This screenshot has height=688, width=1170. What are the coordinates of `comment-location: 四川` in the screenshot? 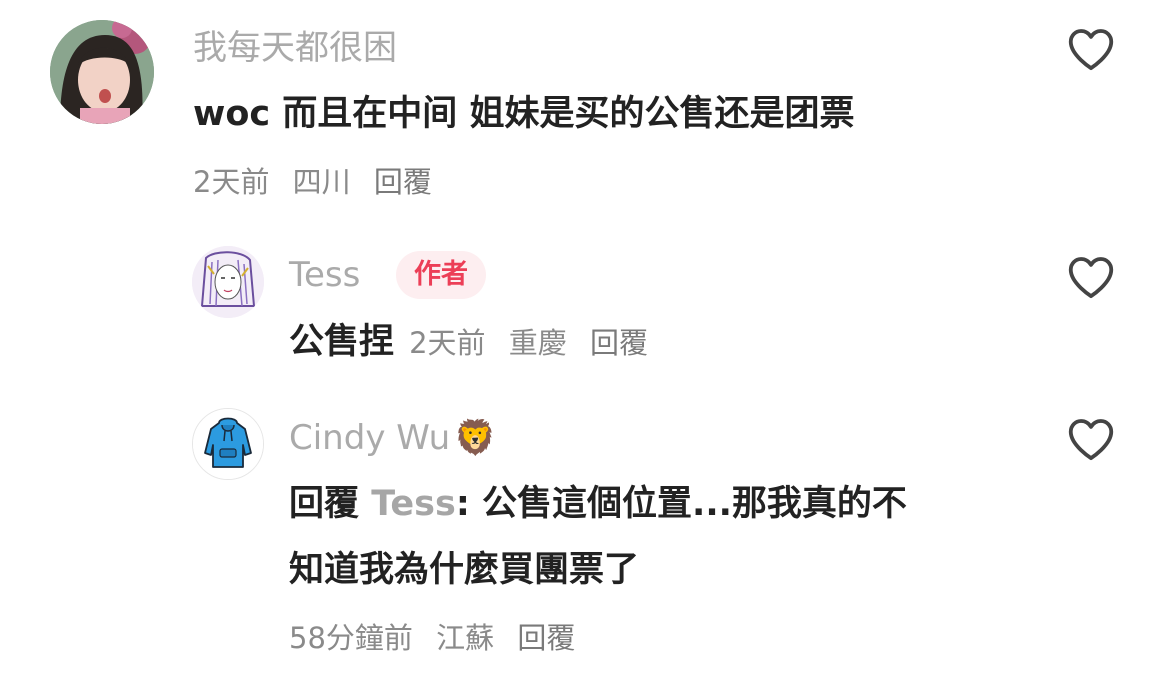 It's located at (321, 182).